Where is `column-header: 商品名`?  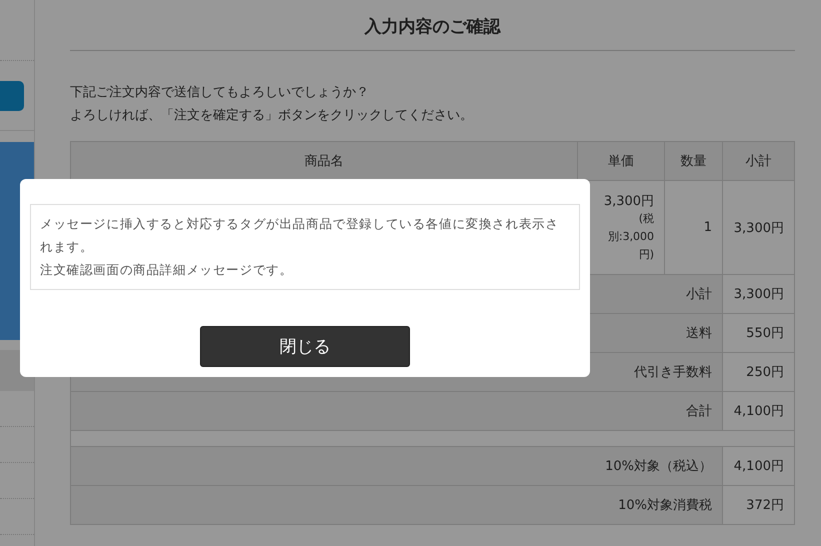
column-header: 商品名 is located at coordinates (324, 161).